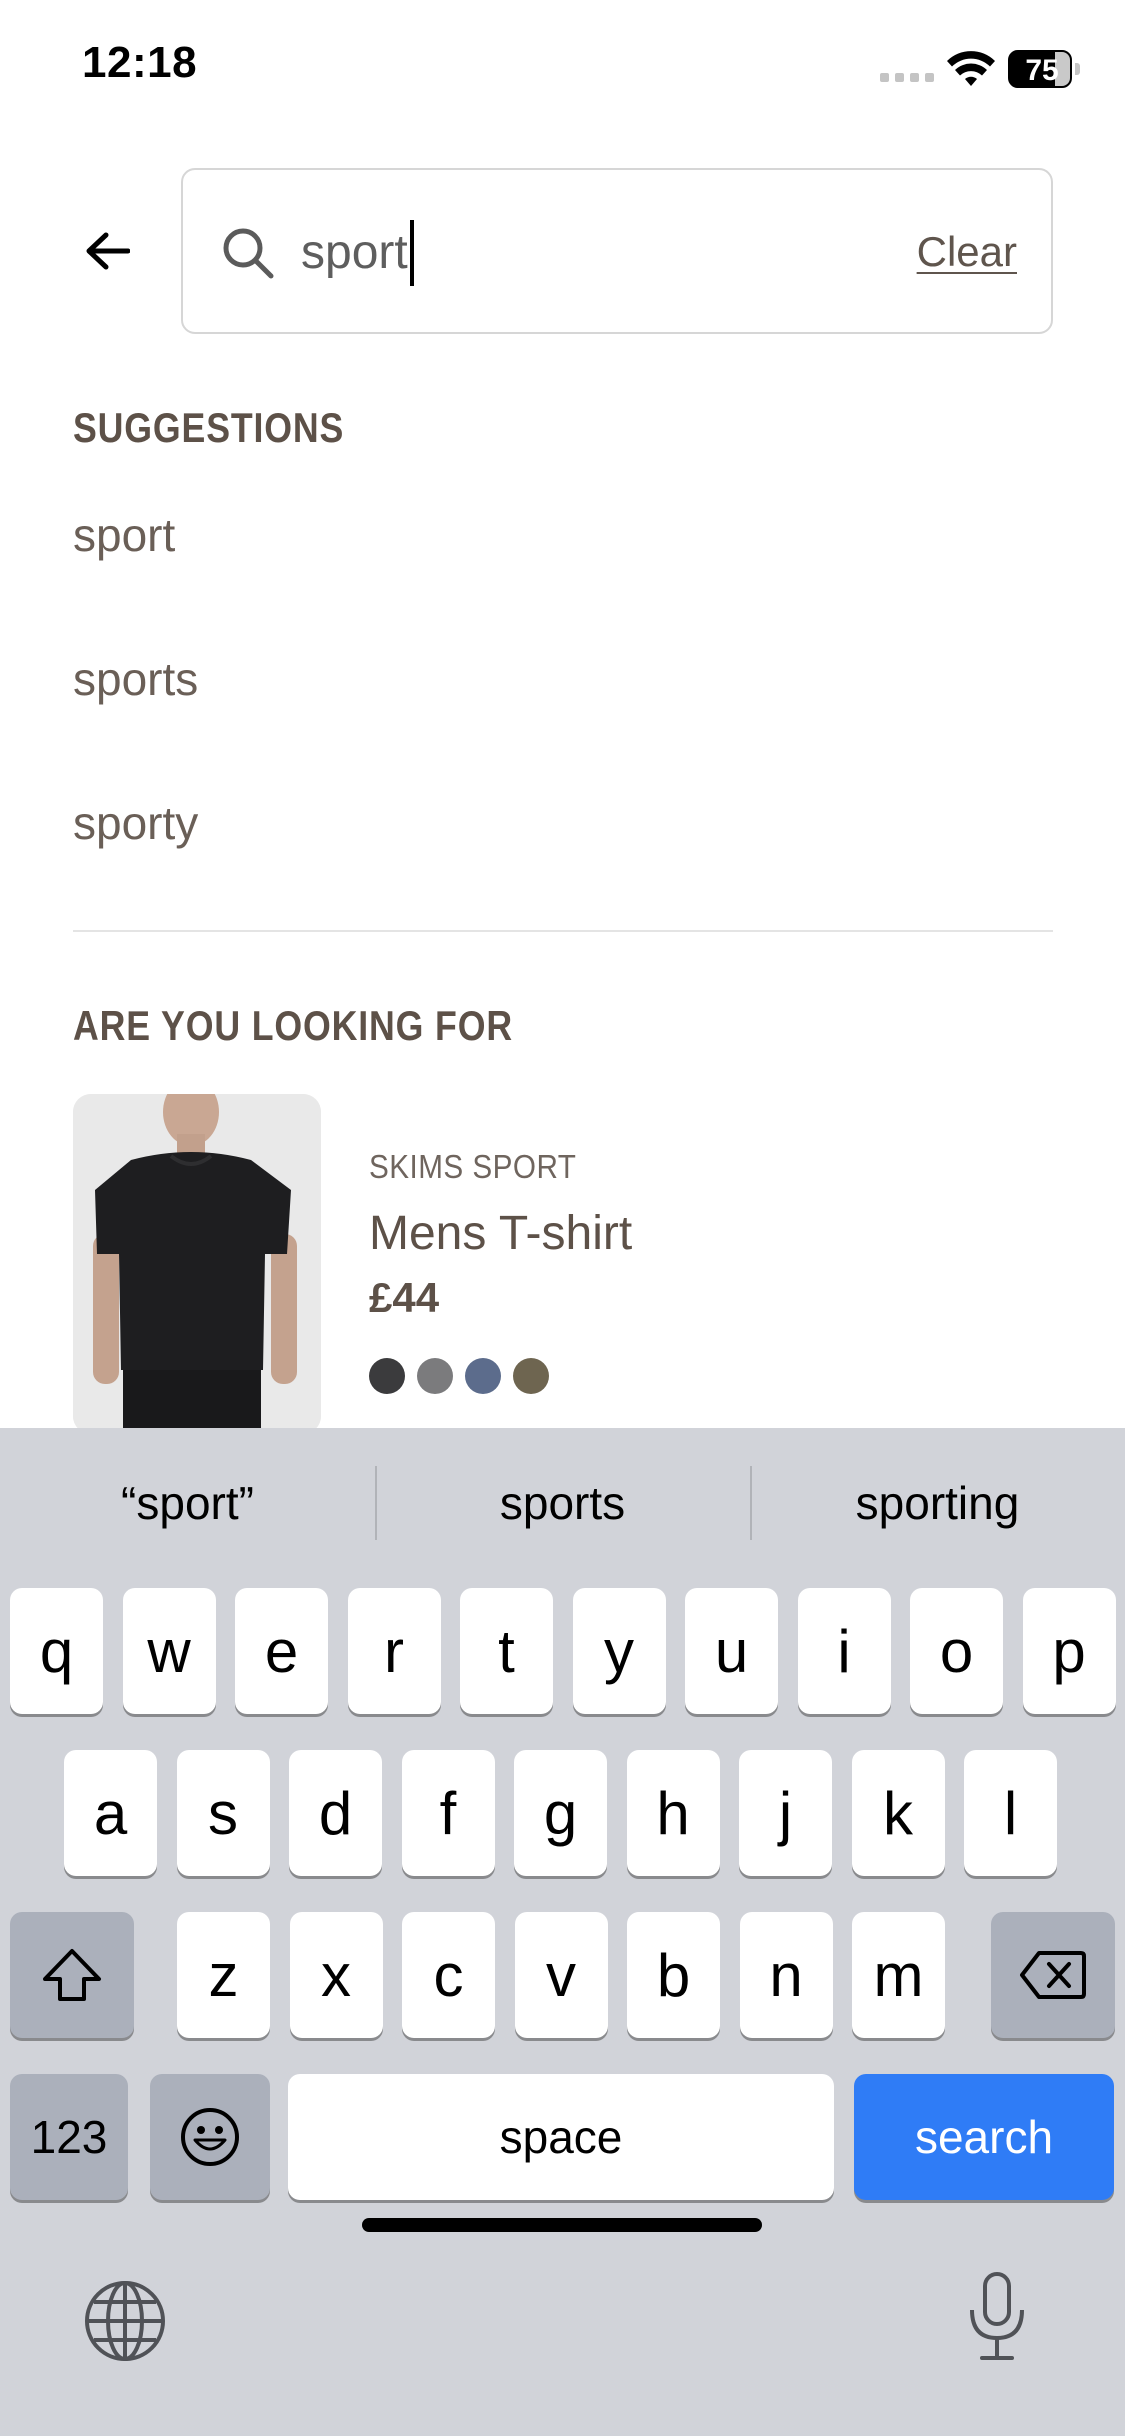  What do you see at coordinates (140, 62) in the screenshot?
I see `status-time: 12:18` at bounding box center [140, 62].